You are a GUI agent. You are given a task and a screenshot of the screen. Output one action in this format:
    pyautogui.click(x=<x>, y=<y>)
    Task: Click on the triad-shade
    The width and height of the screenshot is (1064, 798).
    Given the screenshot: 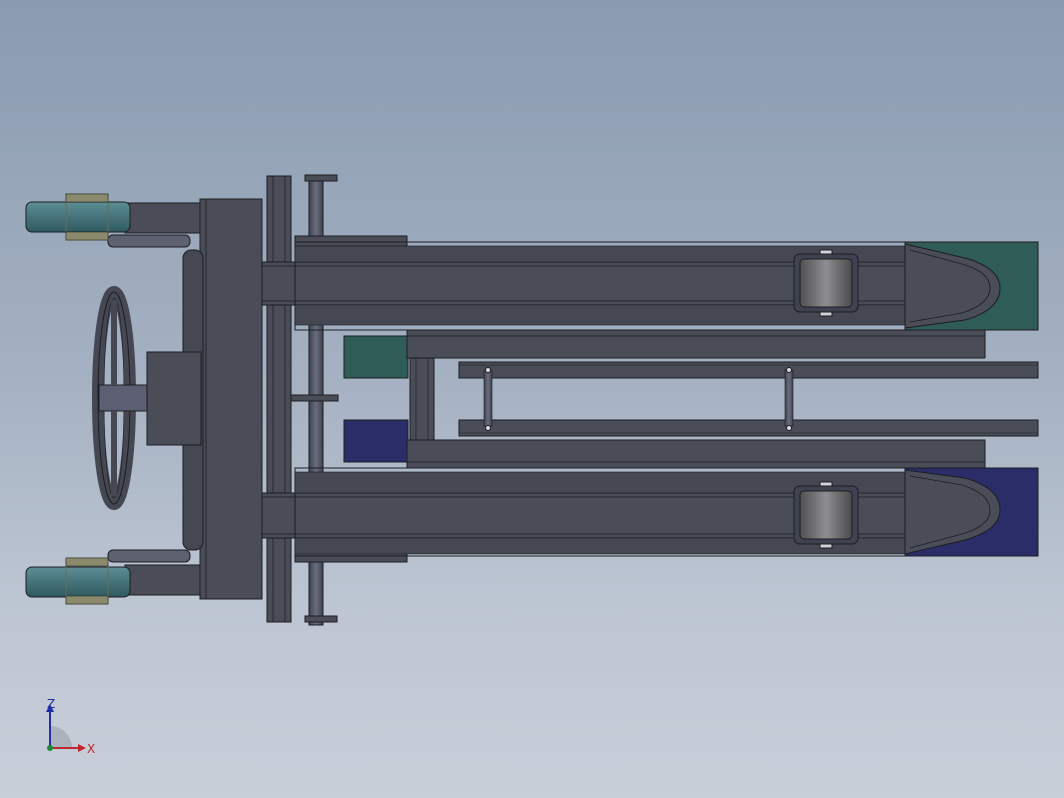 What is the action you would take?
    pyautogui.click(x=61, y=737)
    